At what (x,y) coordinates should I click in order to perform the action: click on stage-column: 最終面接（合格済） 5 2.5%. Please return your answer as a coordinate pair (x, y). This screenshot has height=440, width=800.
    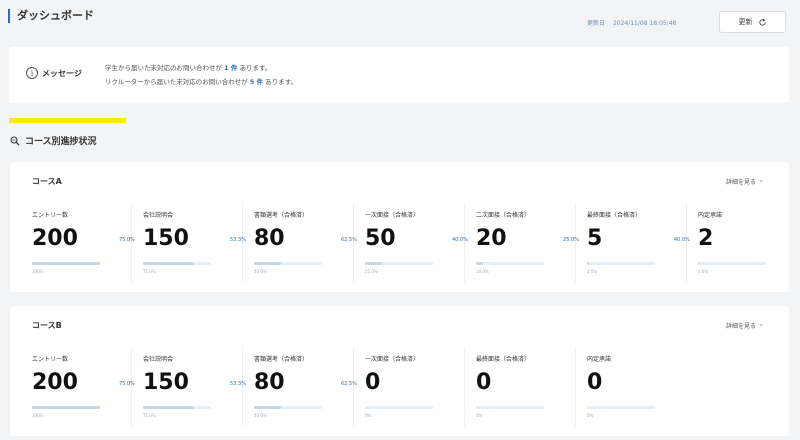
    Looking at the image, I should click on (627, 241).